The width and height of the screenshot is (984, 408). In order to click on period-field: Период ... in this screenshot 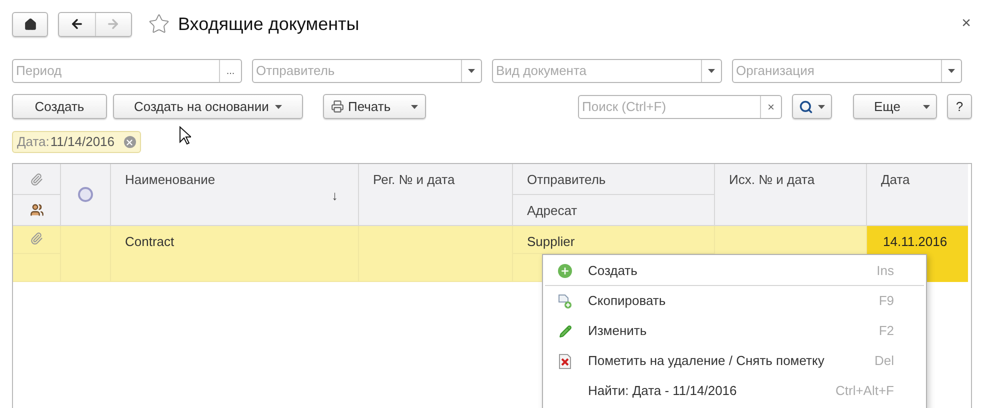, I will do `click(127, 71)`.